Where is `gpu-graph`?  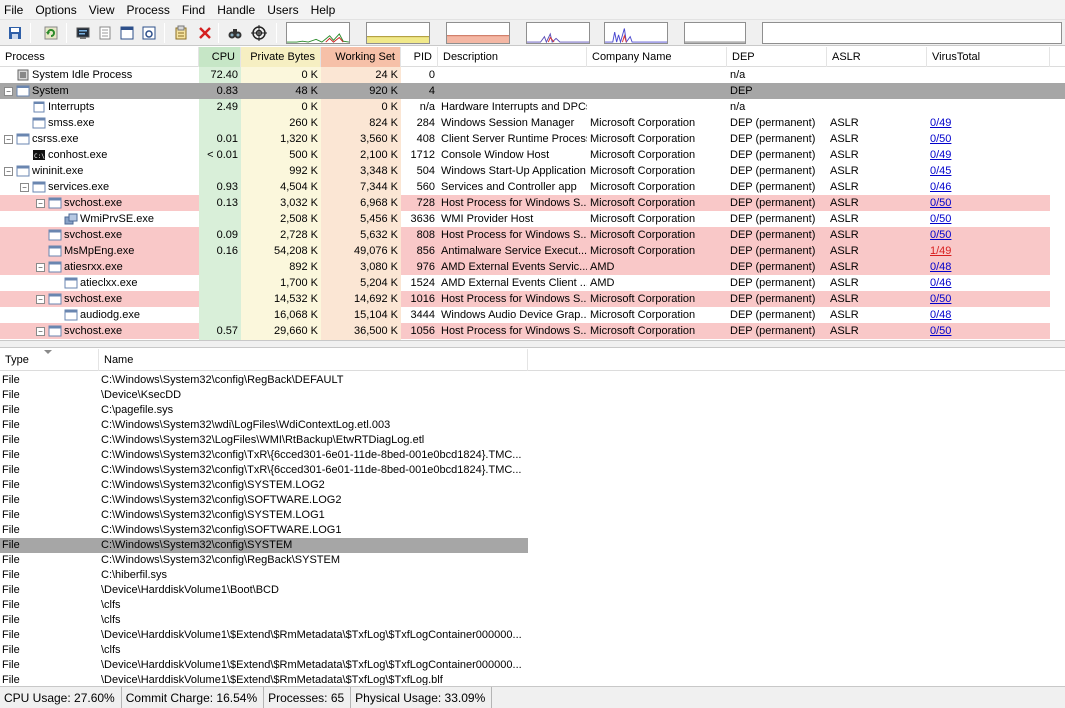
gpu-graph is located at coordinates (715, 33).